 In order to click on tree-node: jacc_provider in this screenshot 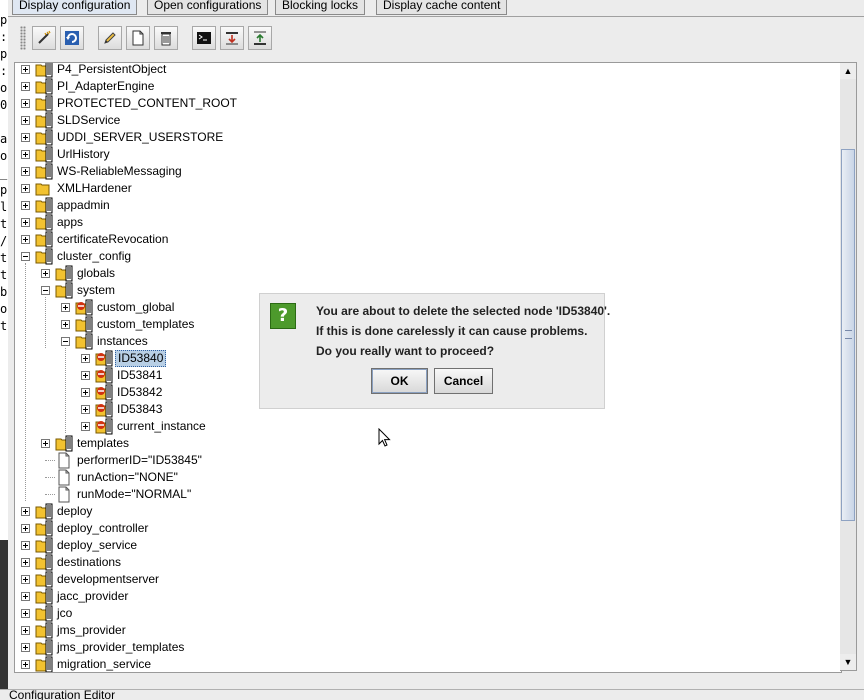, I will do `click(425, 596)`.